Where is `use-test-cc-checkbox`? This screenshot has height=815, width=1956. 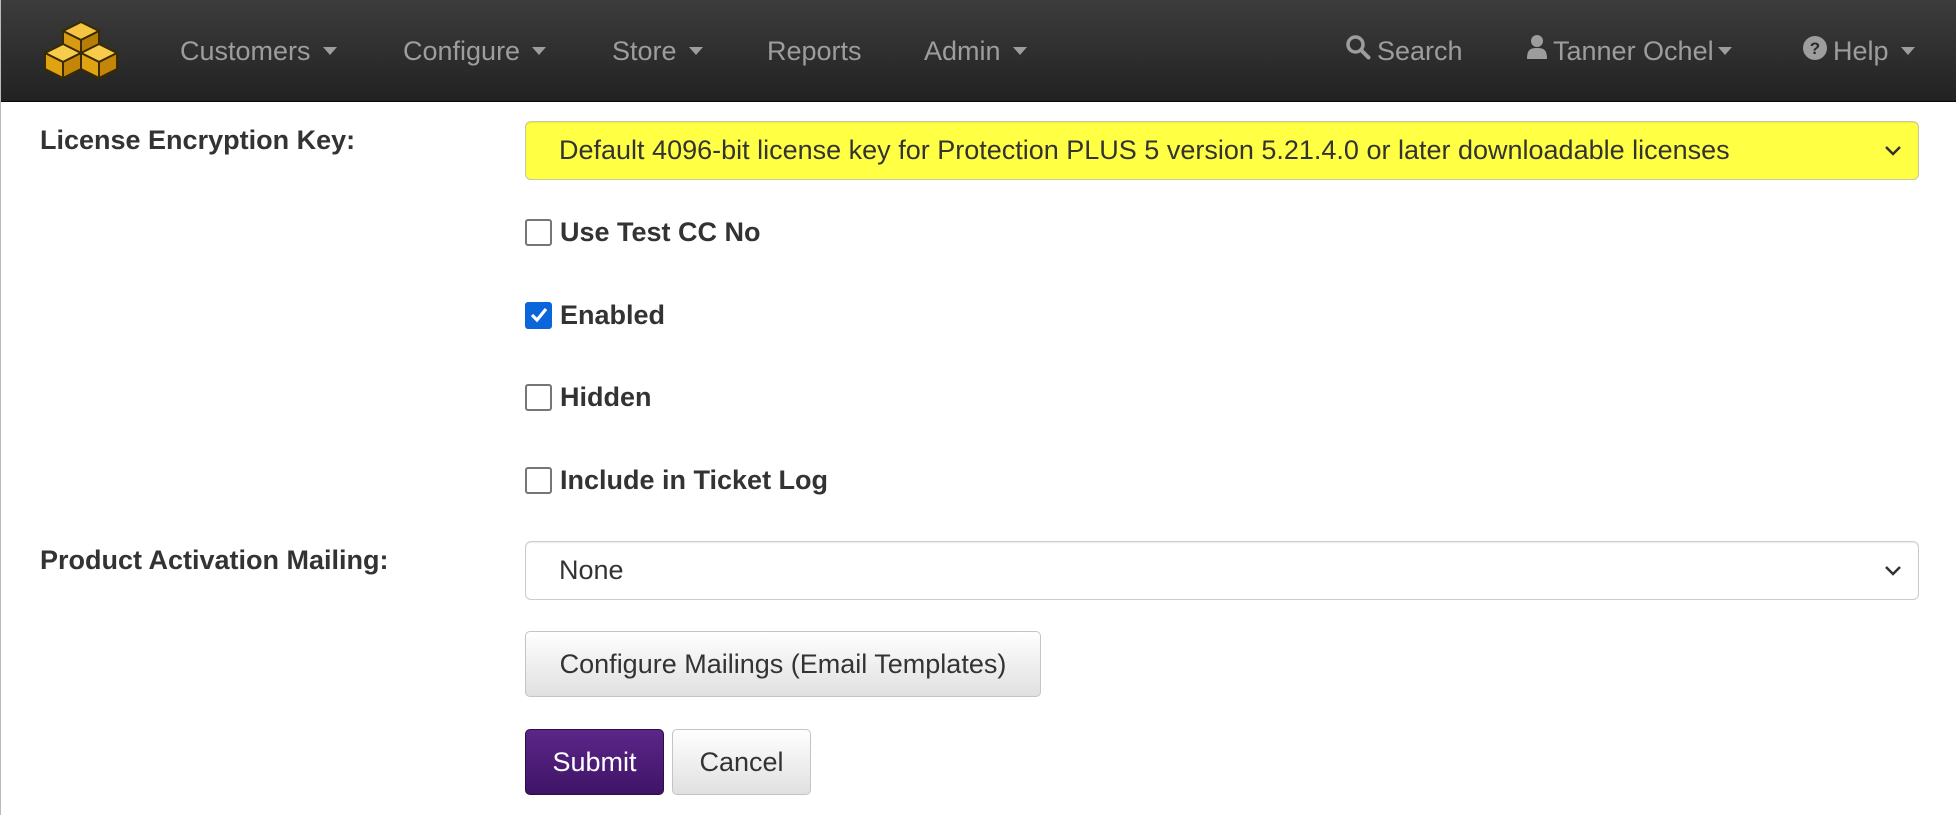
use-test-cc-checkbox is located at coordinates (538, 232).